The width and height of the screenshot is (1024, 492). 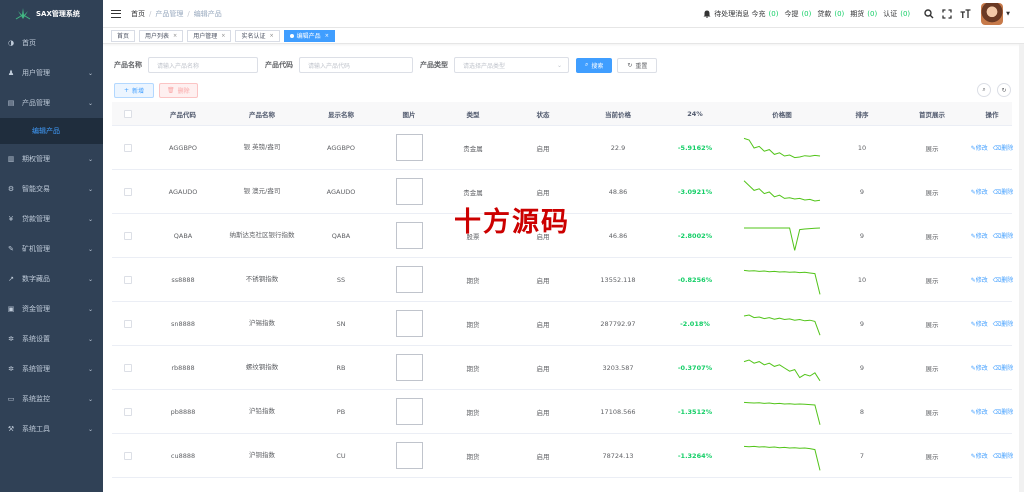 What do you see at coordinates (739, 14) in the screenshot?
I see `notice-label: 待处理消息 今充` at bounding box center [739, 14].